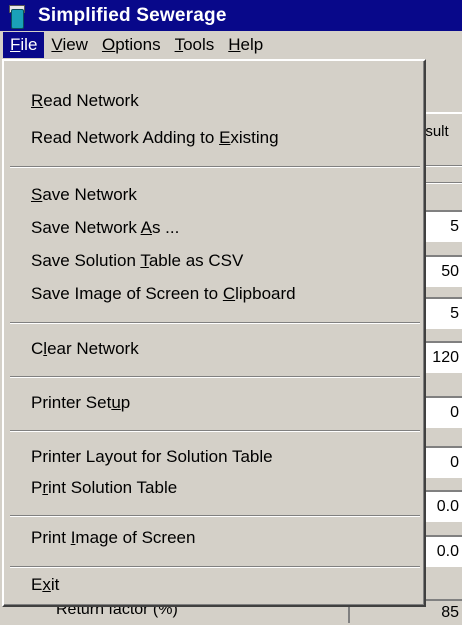  I want to click on menu-item-printer-layout: Printer Layout for Solution Table, so click(152, 457).